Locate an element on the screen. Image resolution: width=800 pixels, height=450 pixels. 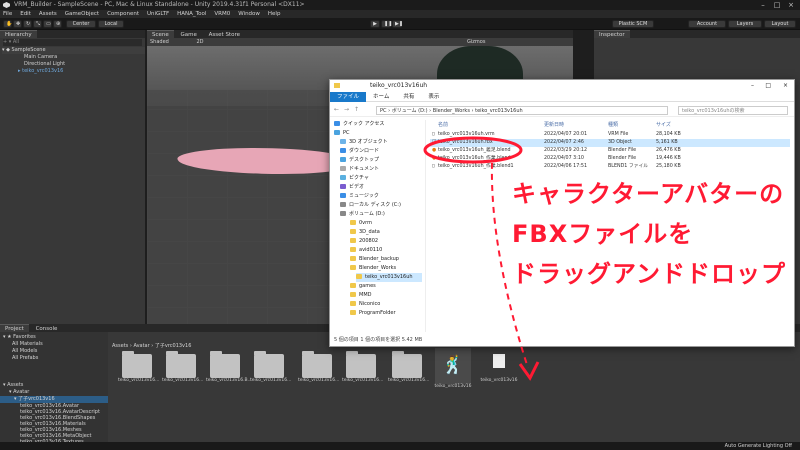
annotation-line-1: キャラクターアバターの is located at coordinates (648, 194).